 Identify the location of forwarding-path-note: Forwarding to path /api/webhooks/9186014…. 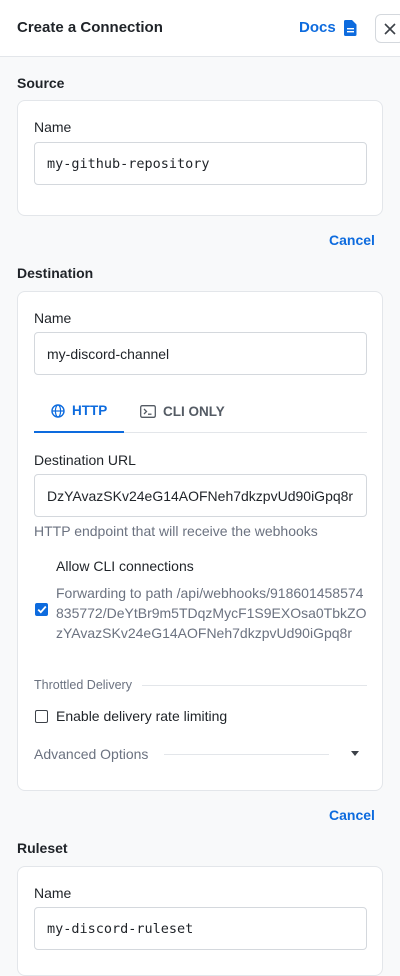
(211, 613).